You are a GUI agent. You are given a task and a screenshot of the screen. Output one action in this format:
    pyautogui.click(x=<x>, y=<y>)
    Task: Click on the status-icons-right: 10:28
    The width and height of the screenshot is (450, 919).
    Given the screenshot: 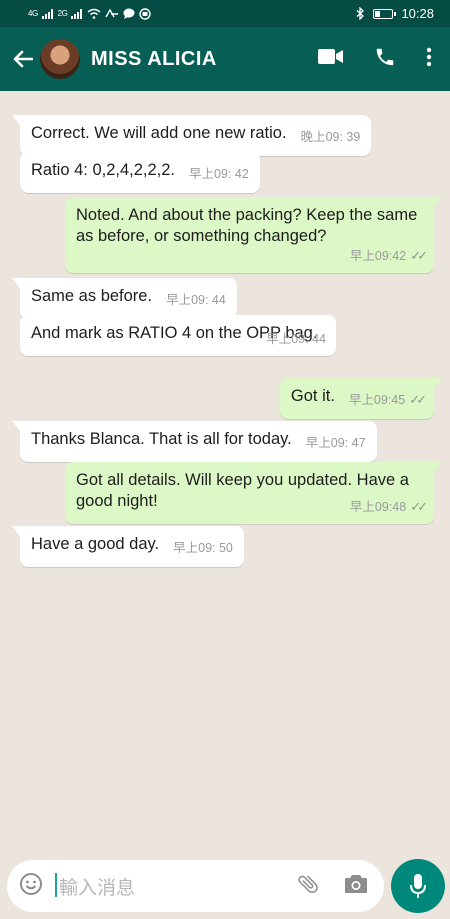 What is the action you would take?
    pyautogui.click(x=395, y=13)
    